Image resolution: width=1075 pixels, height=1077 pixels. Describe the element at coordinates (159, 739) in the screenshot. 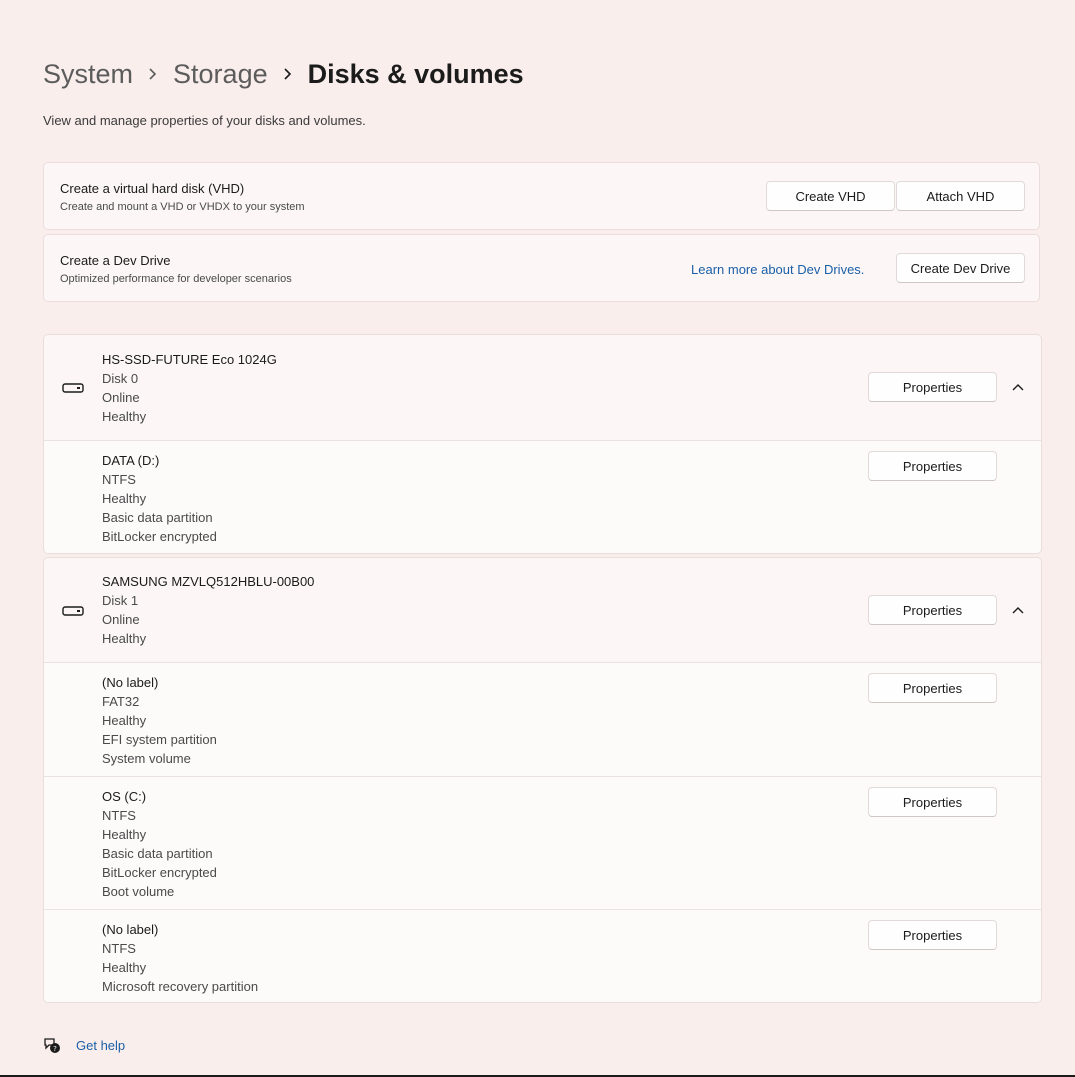

I see `volume-detail: EFI system partition` at that location.